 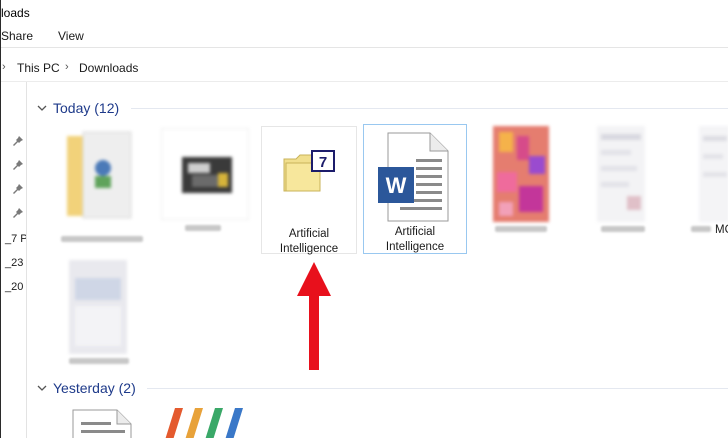 I want to click on file-tile: MG, so click(x=704, y=188).